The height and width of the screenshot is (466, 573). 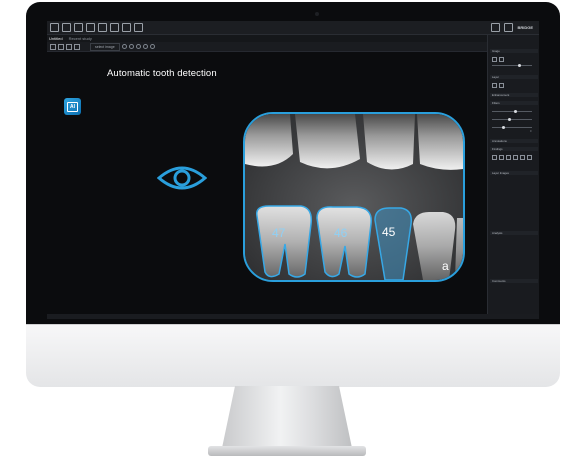 I want to click on checkmark-icon, so click(x=126, y=27).